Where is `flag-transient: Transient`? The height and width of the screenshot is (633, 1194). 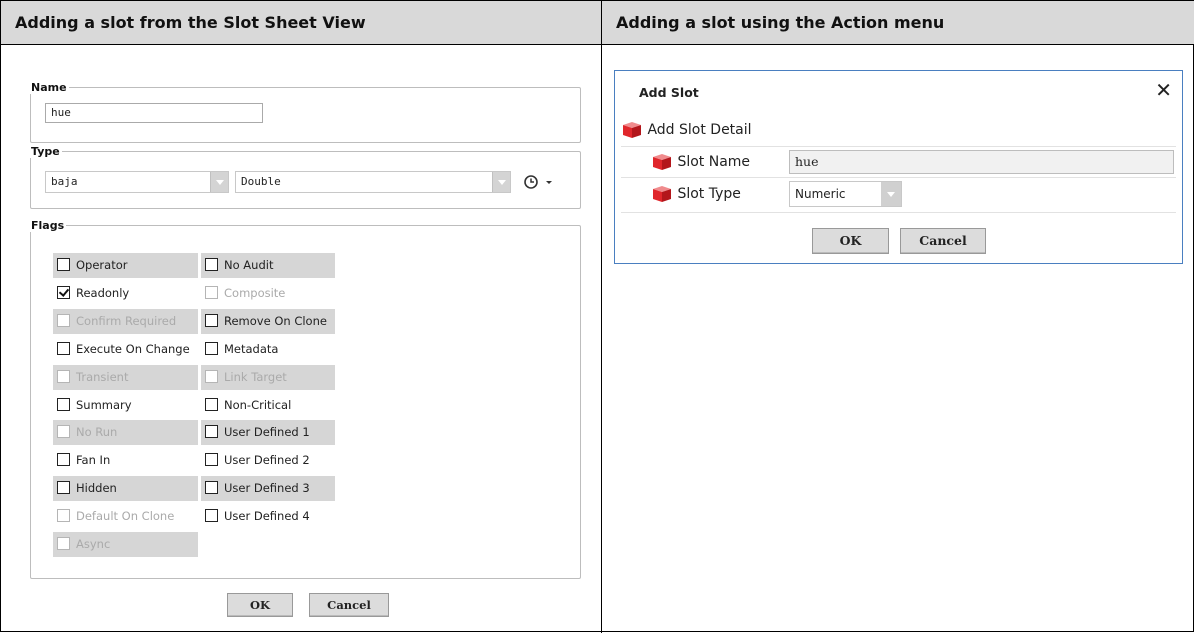
flag-transient: Transient is located at coordinates (125, 377).